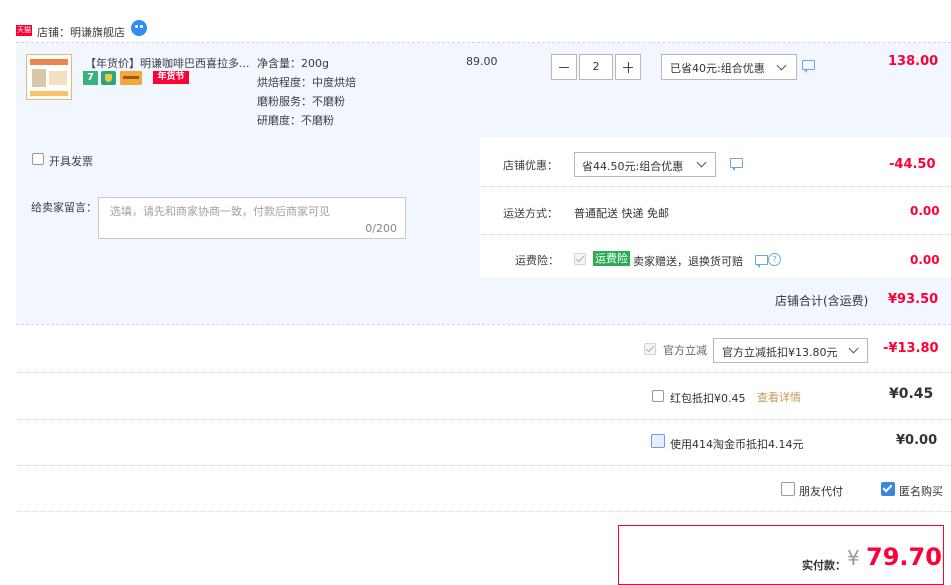 The width and height of the screenshot is (951, 585). I want to click on item-discount-select: 已省40元:组合优惠, so click(729, 67).